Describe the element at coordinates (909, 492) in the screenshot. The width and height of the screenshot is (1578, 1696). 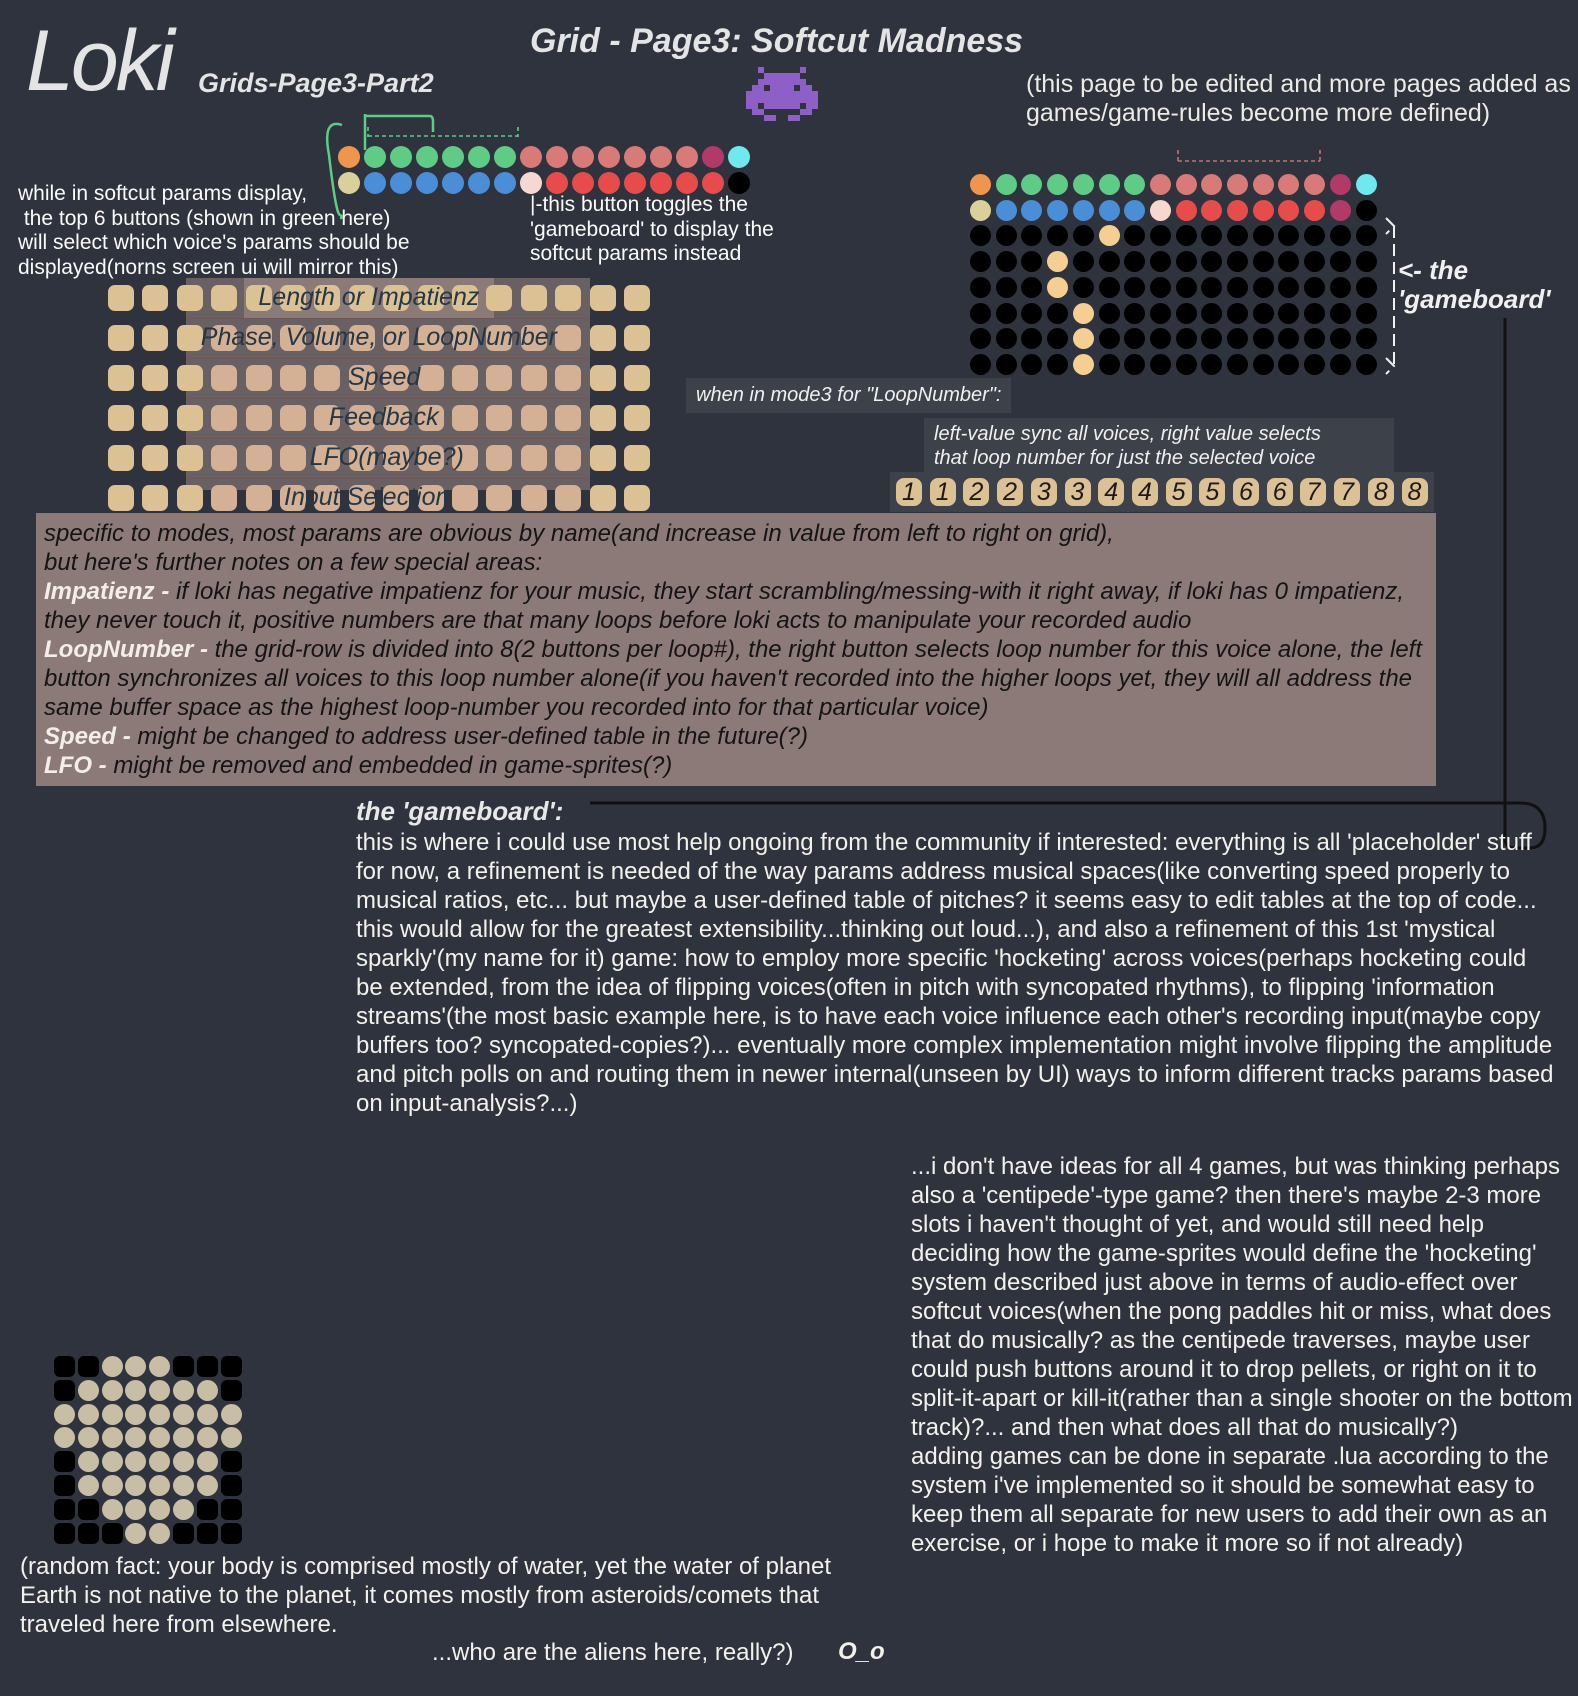
I see `loop-number-button: 1` at that location.